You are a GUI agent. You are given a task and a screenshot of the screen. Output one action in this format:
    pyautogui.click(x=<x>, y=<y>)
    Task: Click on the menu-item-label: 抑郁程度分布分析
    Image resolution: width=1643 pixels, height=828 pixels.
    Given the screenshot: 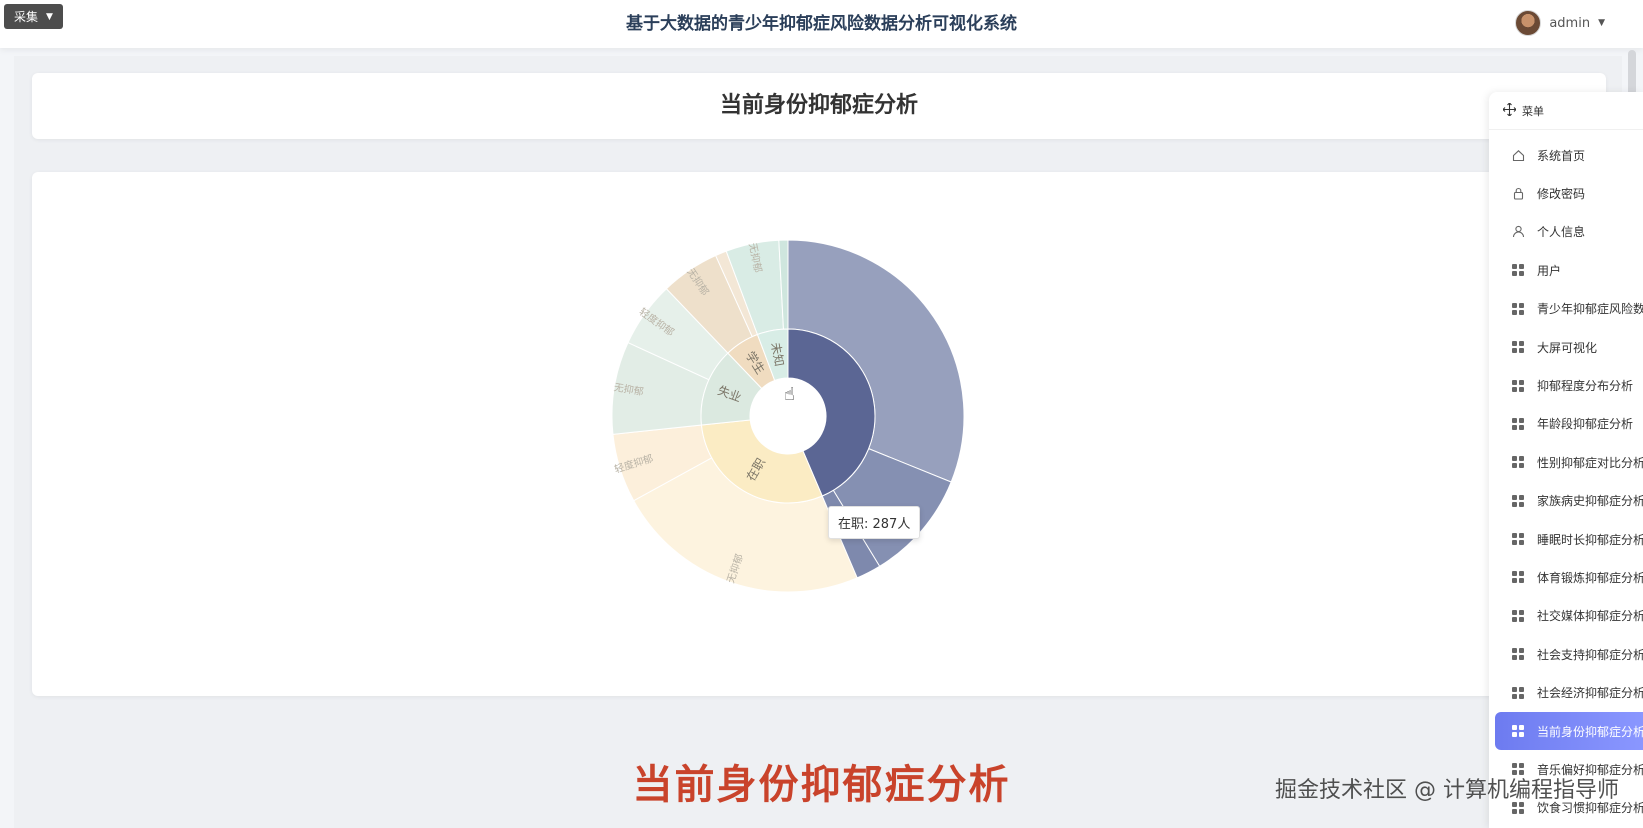 What is the action you would take?
    pyautogui.click(x=1585, y=386)
    